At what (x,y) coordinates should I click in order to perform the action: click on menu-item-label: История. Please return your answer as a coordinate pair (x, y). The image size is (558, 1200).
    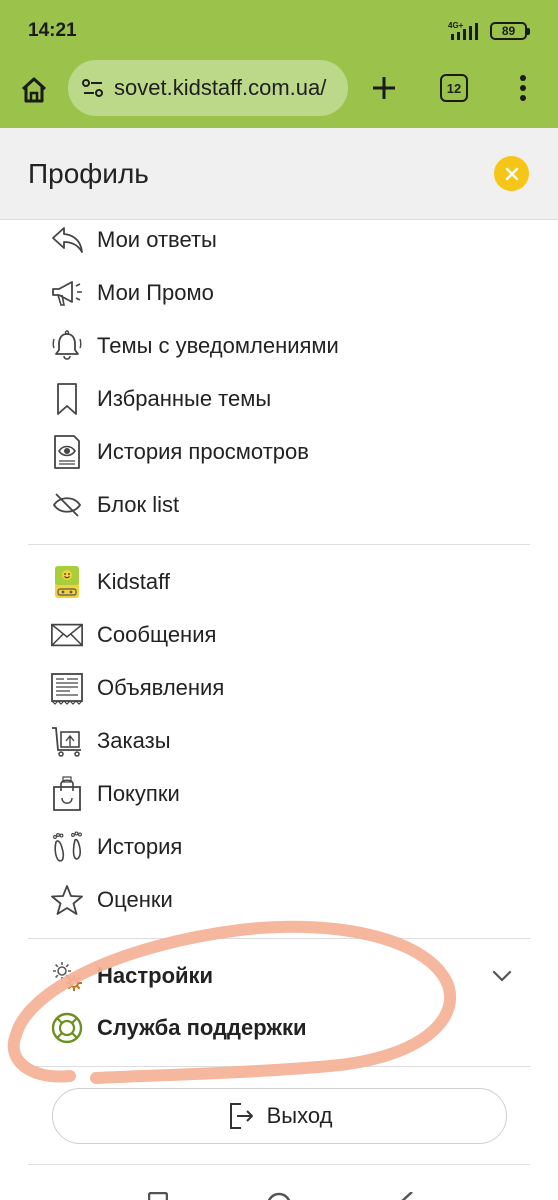
    Looking at the image, I should click on (140, 846).